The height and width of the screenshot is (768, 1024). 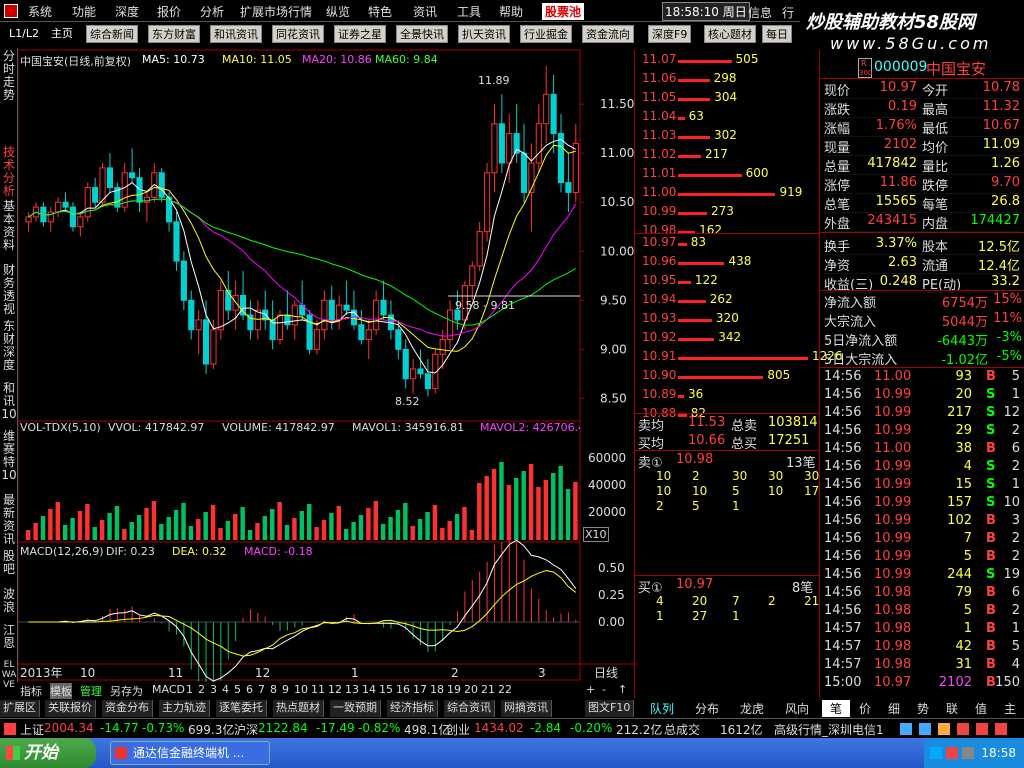 What do you see at coordinates (127, 11) in the screenshot?
I see `menu-item-2: 深度` at bounding box center [127, 11].